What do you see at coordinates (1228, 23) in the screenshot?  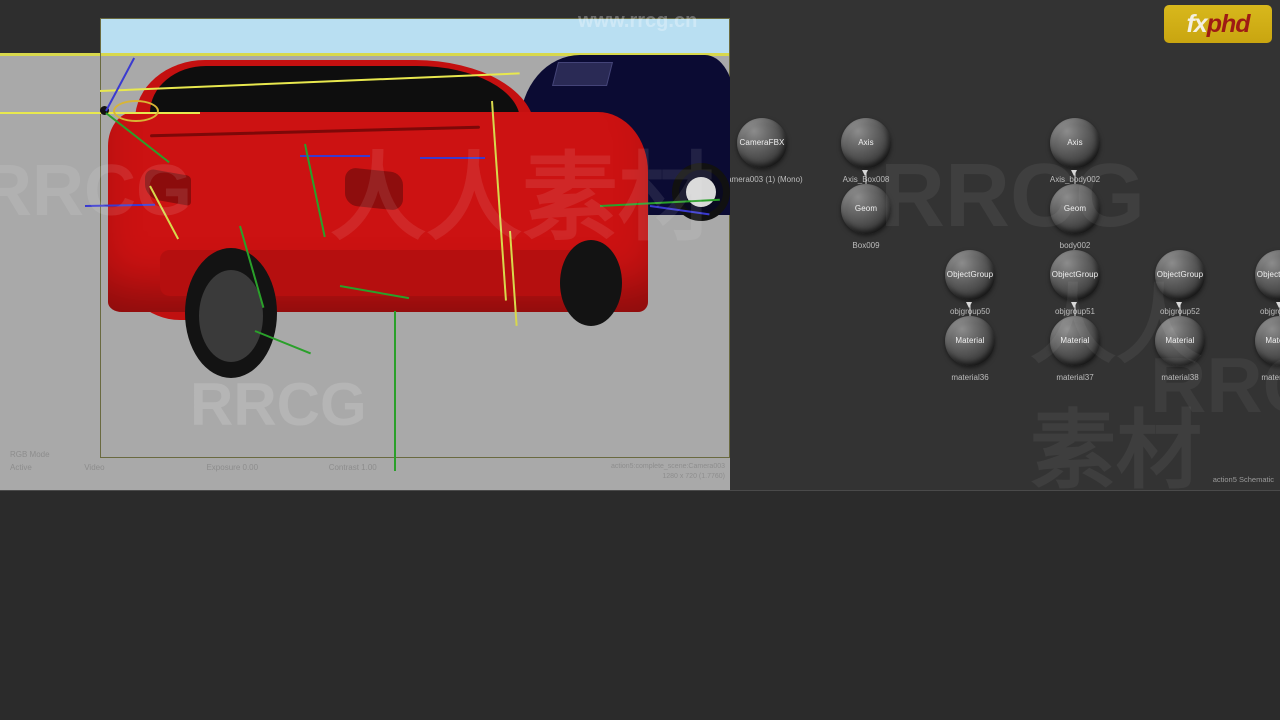 I see `logo-phd-text: phd` at bounding box center [1228, 23].